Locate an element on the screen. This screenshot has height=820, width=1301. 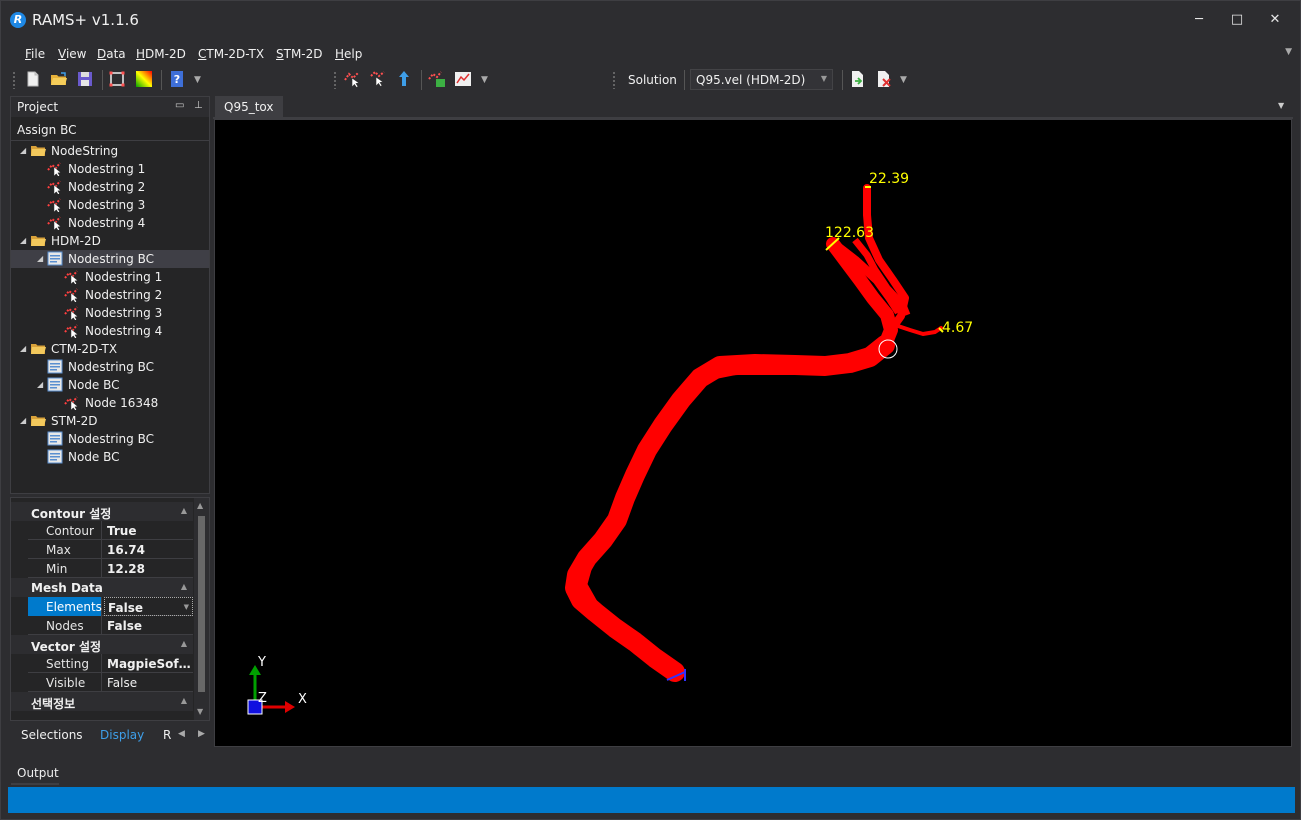
nodestring-edit-icon is located at coordinates (378, 79).